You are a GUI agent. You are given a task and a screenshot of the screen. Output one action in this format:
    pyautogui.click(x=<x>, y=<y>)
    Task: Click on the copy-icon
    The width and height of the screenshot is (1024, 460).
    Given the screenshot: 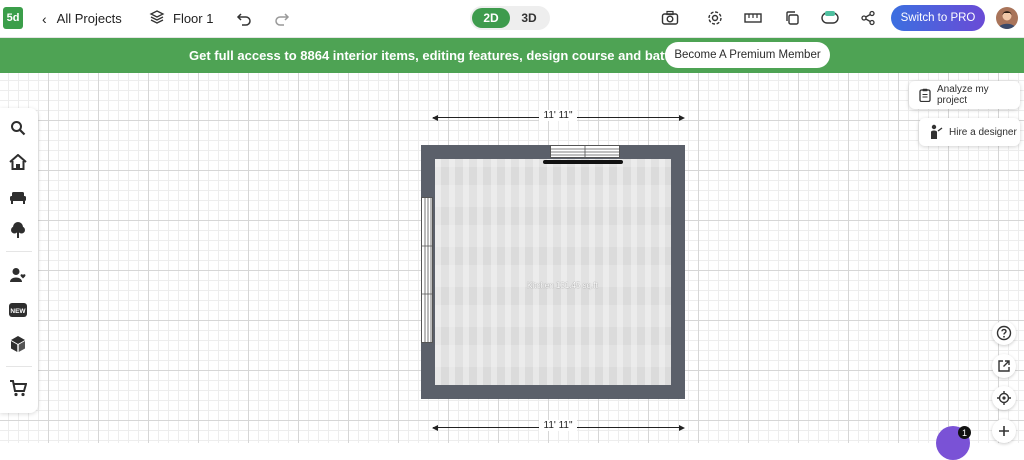 What is the action you would take?
    pyautogui.click(x=792, y=18)
    